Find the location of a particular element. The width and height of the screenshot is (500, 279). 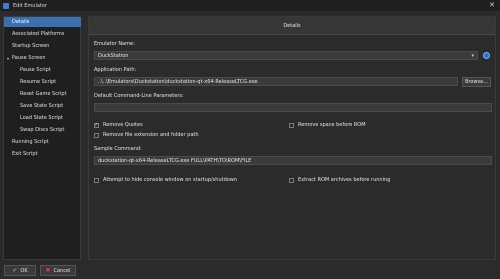

window-titlebar: Edit Emulator ✕ is located at coordinates (250, 5).